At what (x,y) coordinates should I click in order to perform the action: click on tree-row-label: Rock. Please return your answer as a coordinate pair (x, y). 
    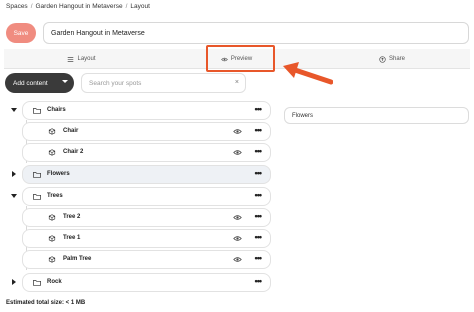
    Looking at the image, I should click on (54, 282).